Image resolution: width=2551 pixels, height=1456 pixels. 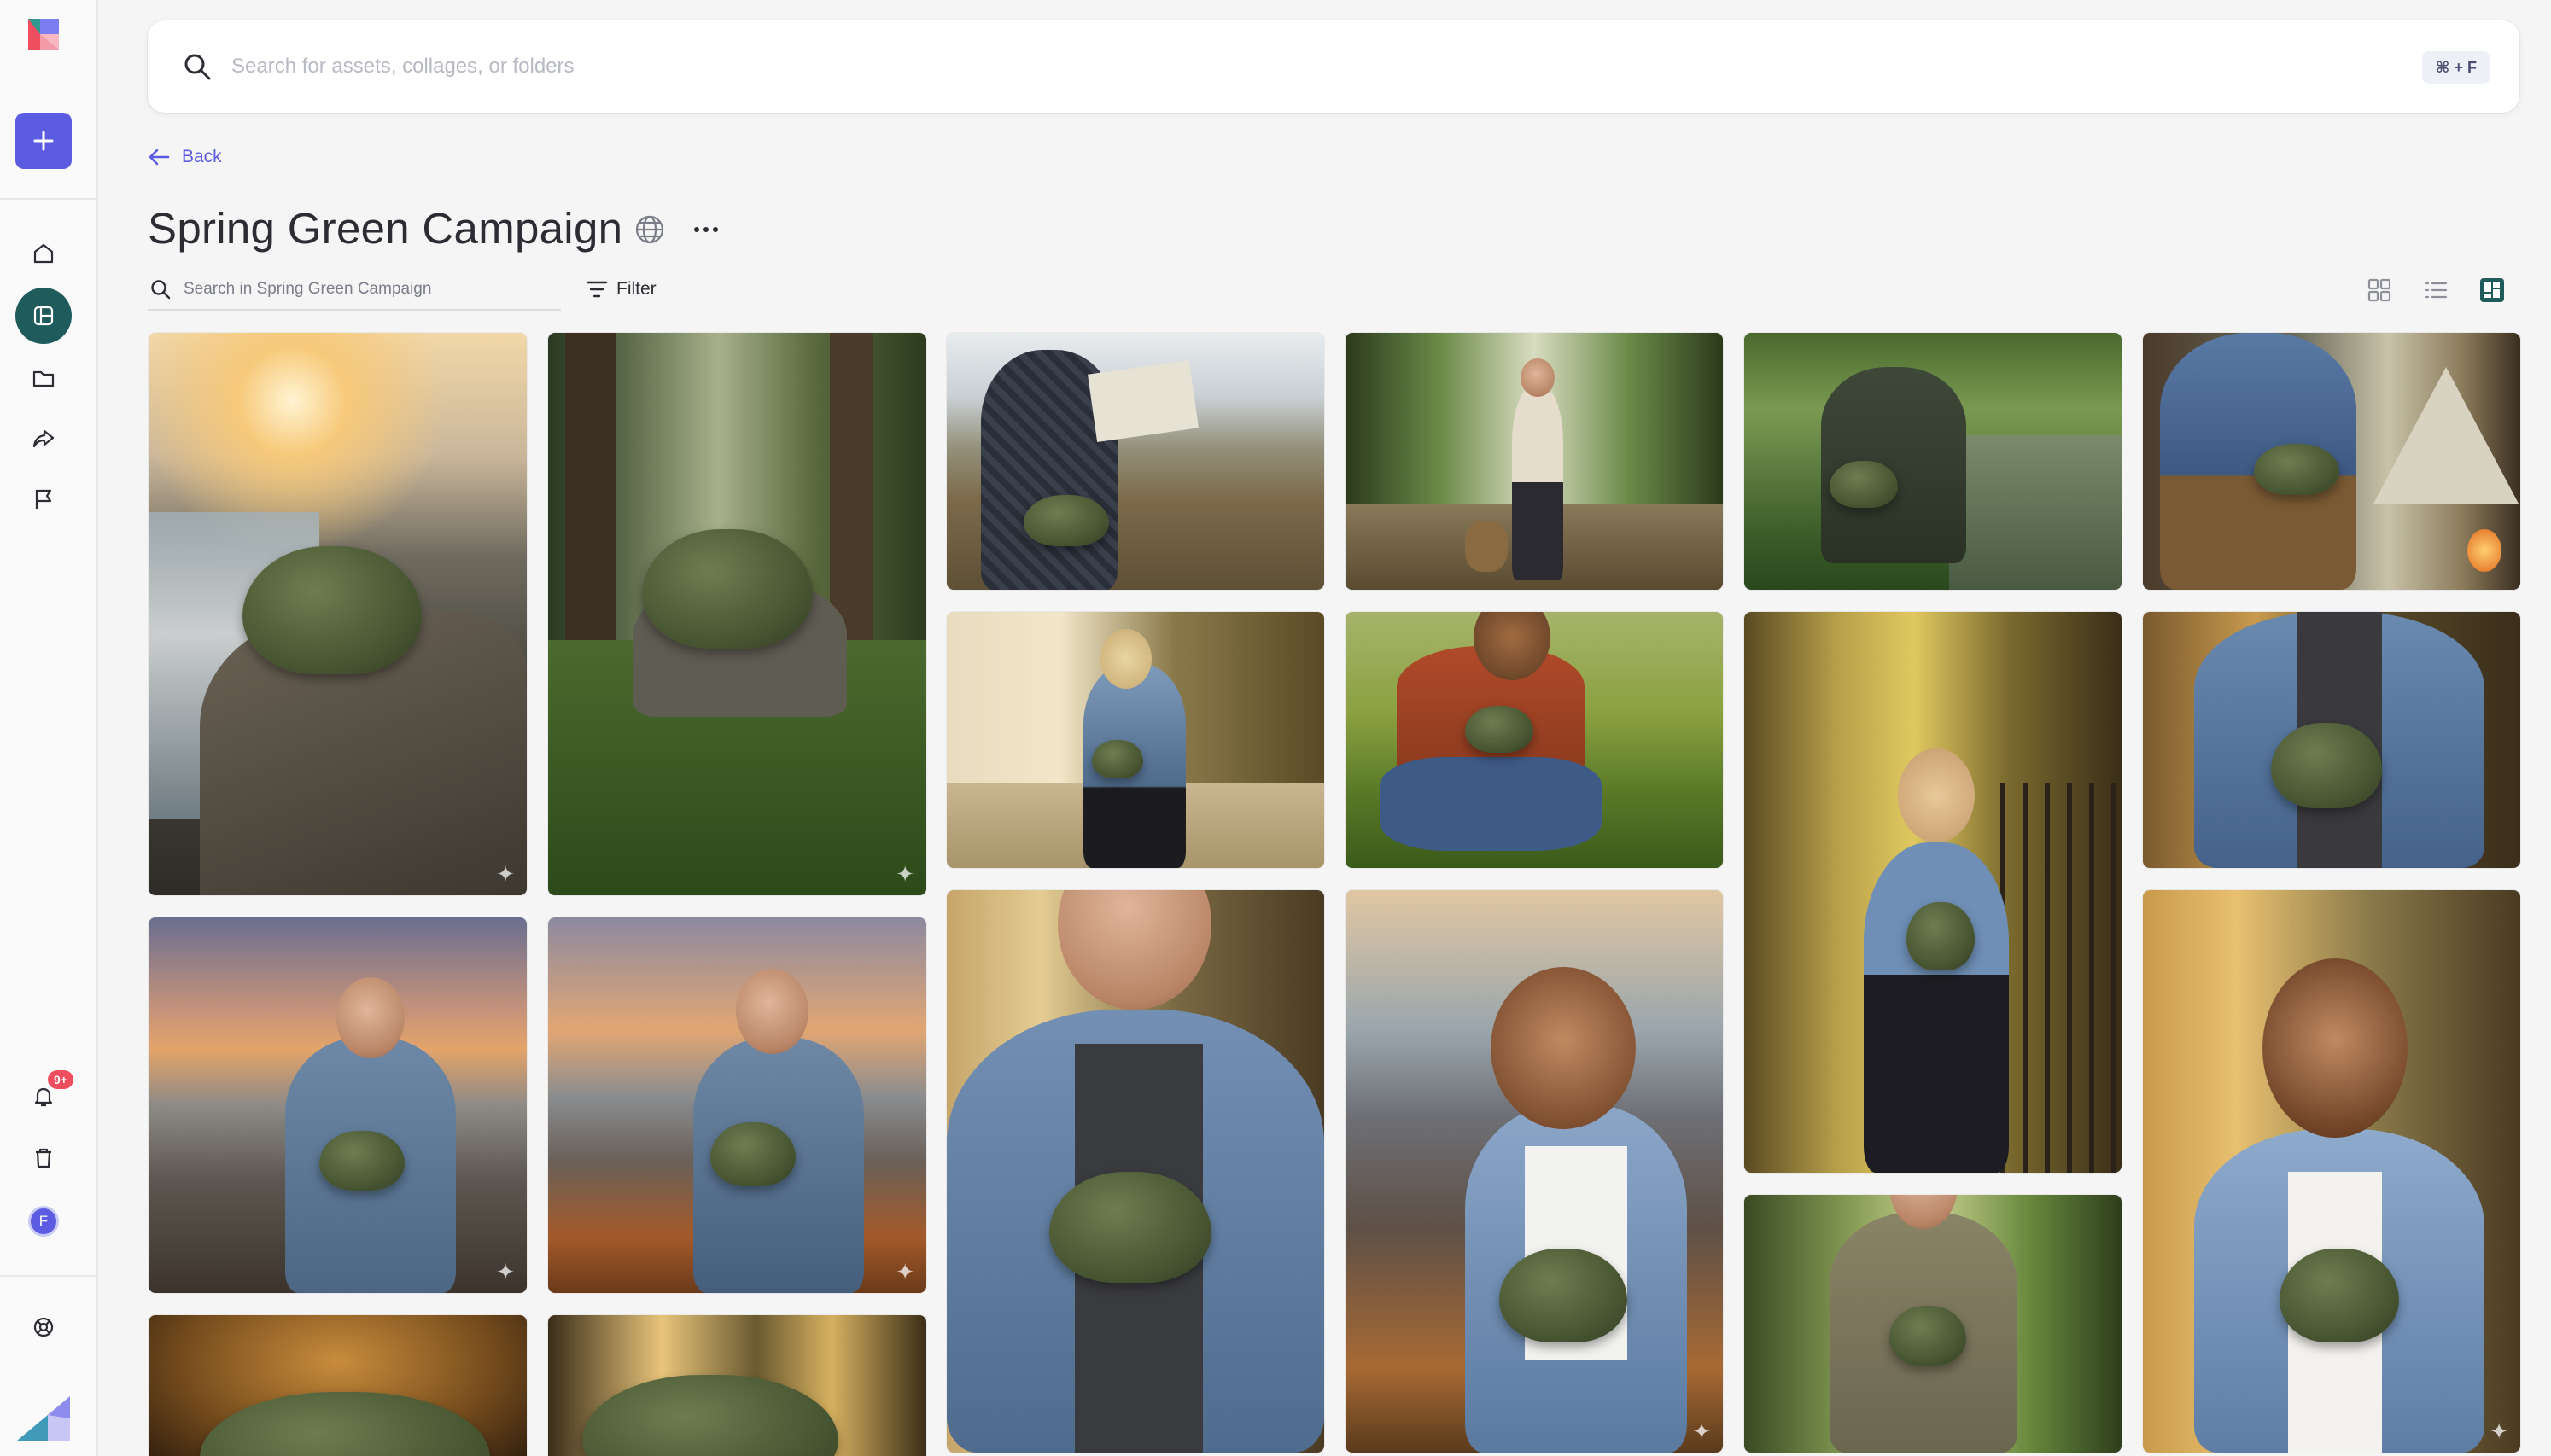 I want to click on filter-button: Filter, so click(x=621, y=290).